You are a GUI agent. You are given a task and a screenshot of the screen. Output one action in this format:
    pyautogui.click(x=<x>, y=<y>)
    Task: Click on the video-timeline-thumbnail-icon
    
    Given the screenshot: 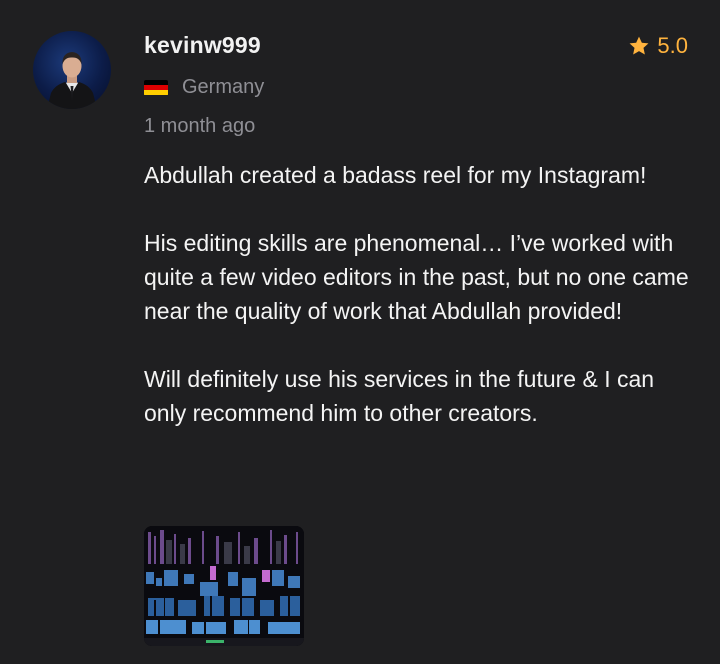 What is the action you would take?
    pyautogui.click(x=224, y=586)
    